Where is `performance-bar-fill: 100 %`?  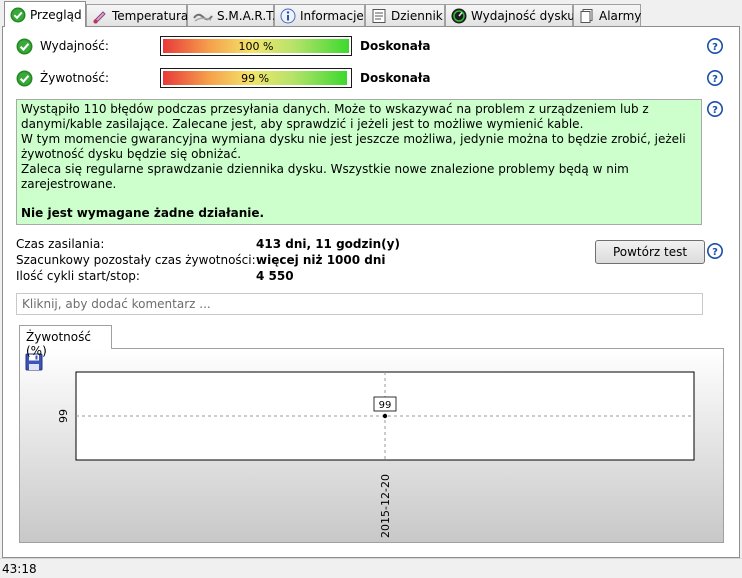
performance-bar-fill: 100 % is located at coordinates (256, 46).